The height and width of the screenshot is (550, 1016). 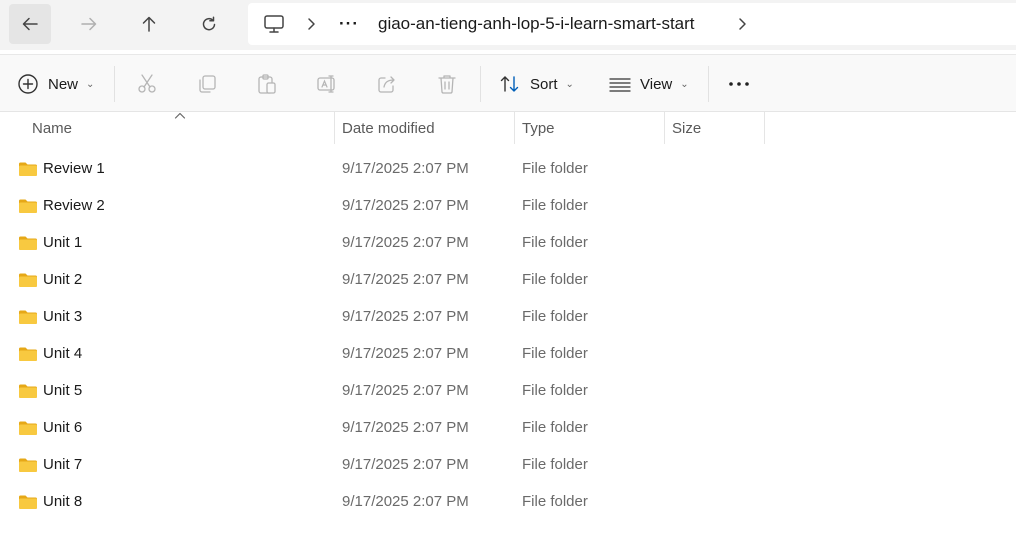 What do you see at coordinates (508, 168) in the screenshot?
I see `table-row: Review 1 9/17/2025 2:07 PM File folder` at bounding box center [508, 168].